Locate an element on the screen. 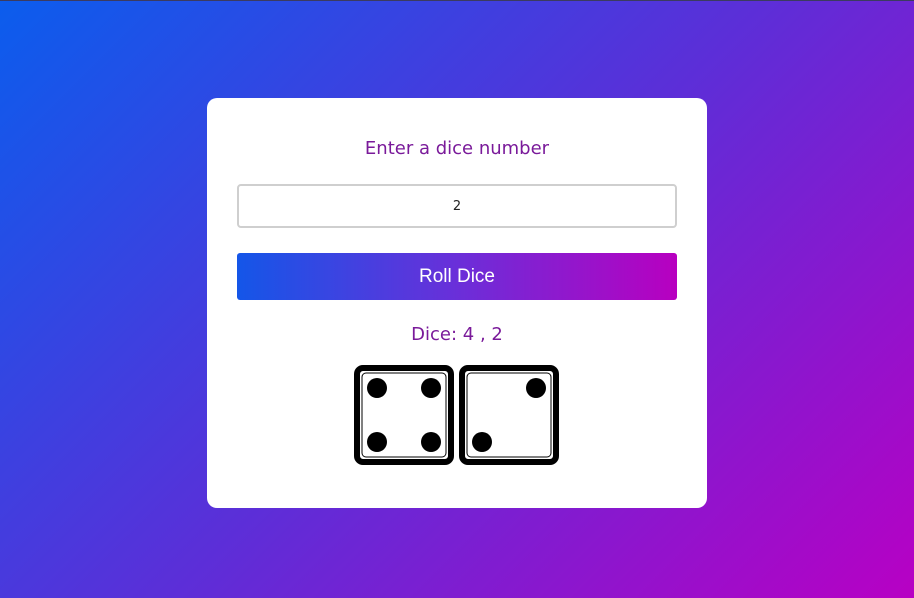  dice-row is located at coordinates (457, 415).